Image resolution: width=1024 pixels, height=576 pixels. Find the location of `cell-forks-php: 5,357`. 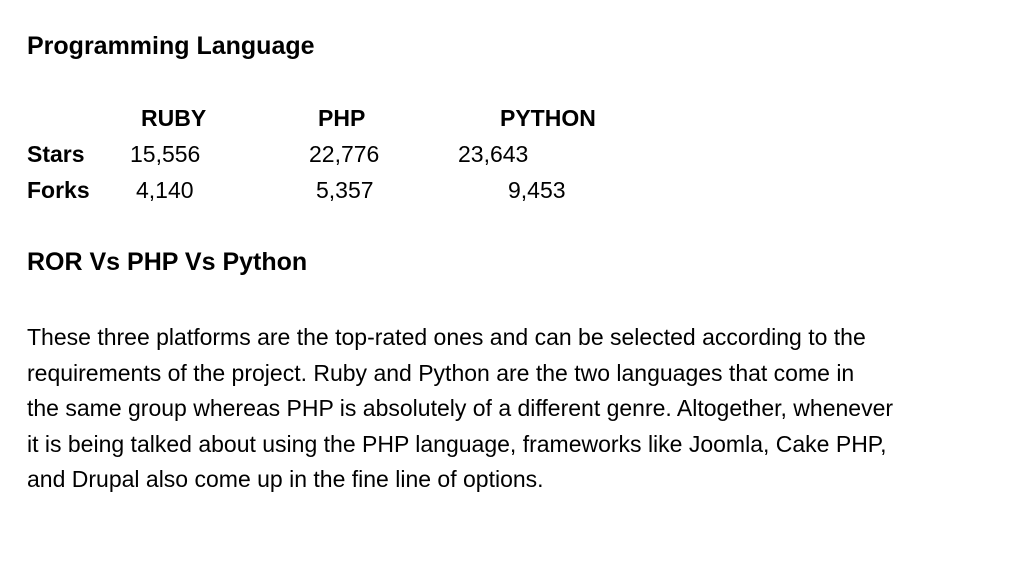

cell-forks-php: 5,357 is located at coordinates (345, 190).